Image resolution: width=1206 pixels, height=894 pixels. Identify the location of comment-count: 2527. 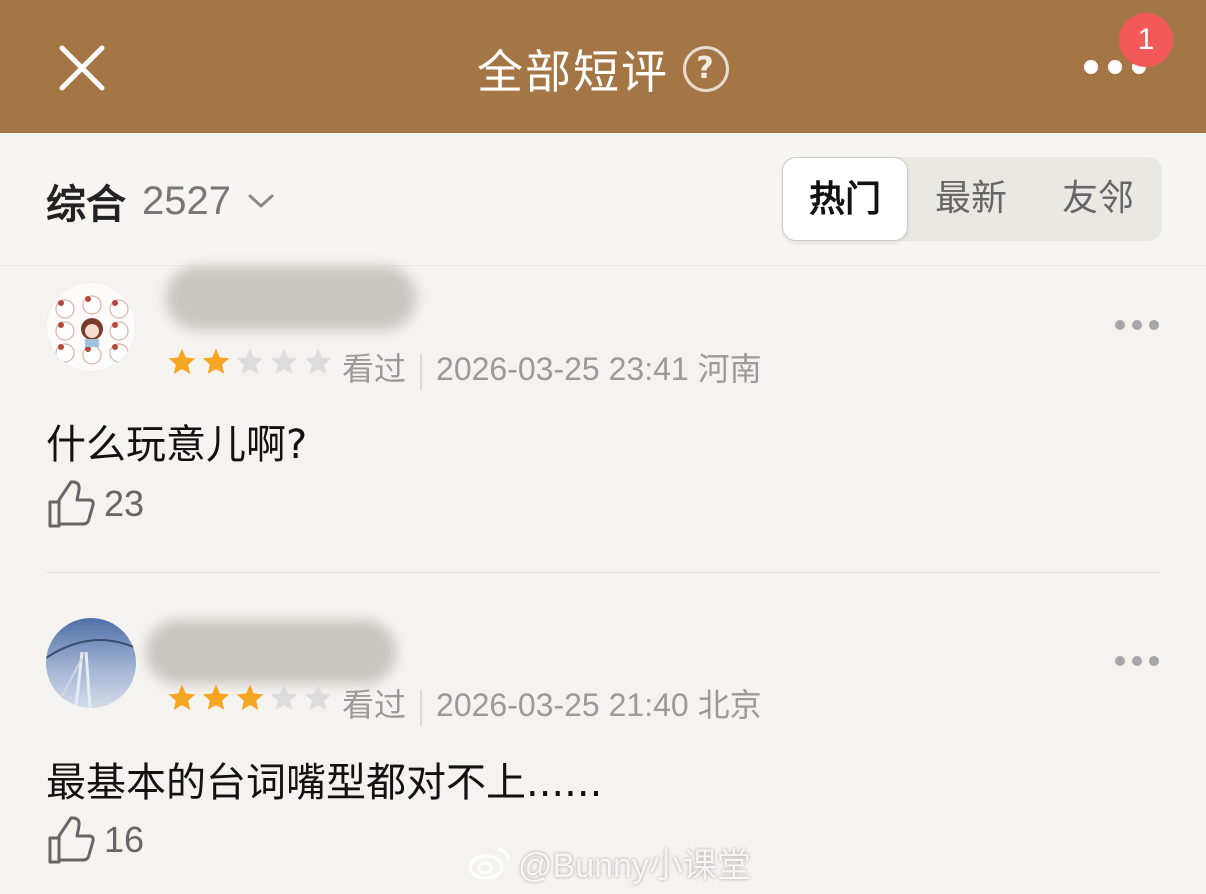
(186, 200).